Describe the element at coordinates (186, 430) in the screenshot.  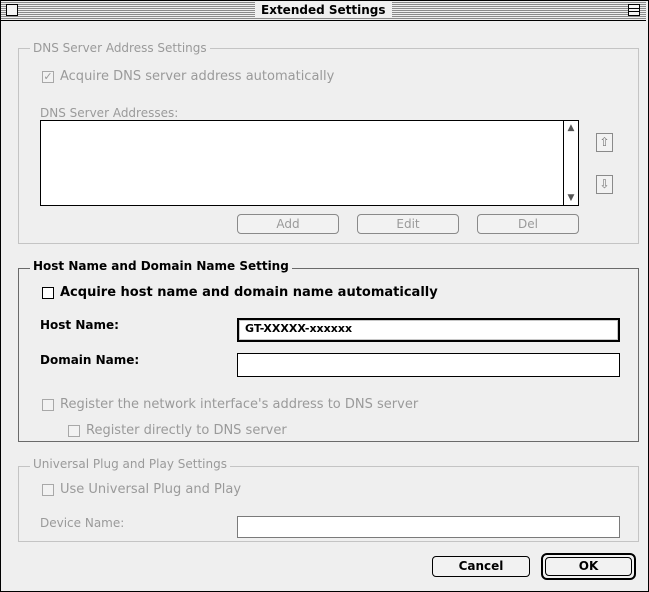
I see `register-direct-label: Register directly to DNS server` at that location.